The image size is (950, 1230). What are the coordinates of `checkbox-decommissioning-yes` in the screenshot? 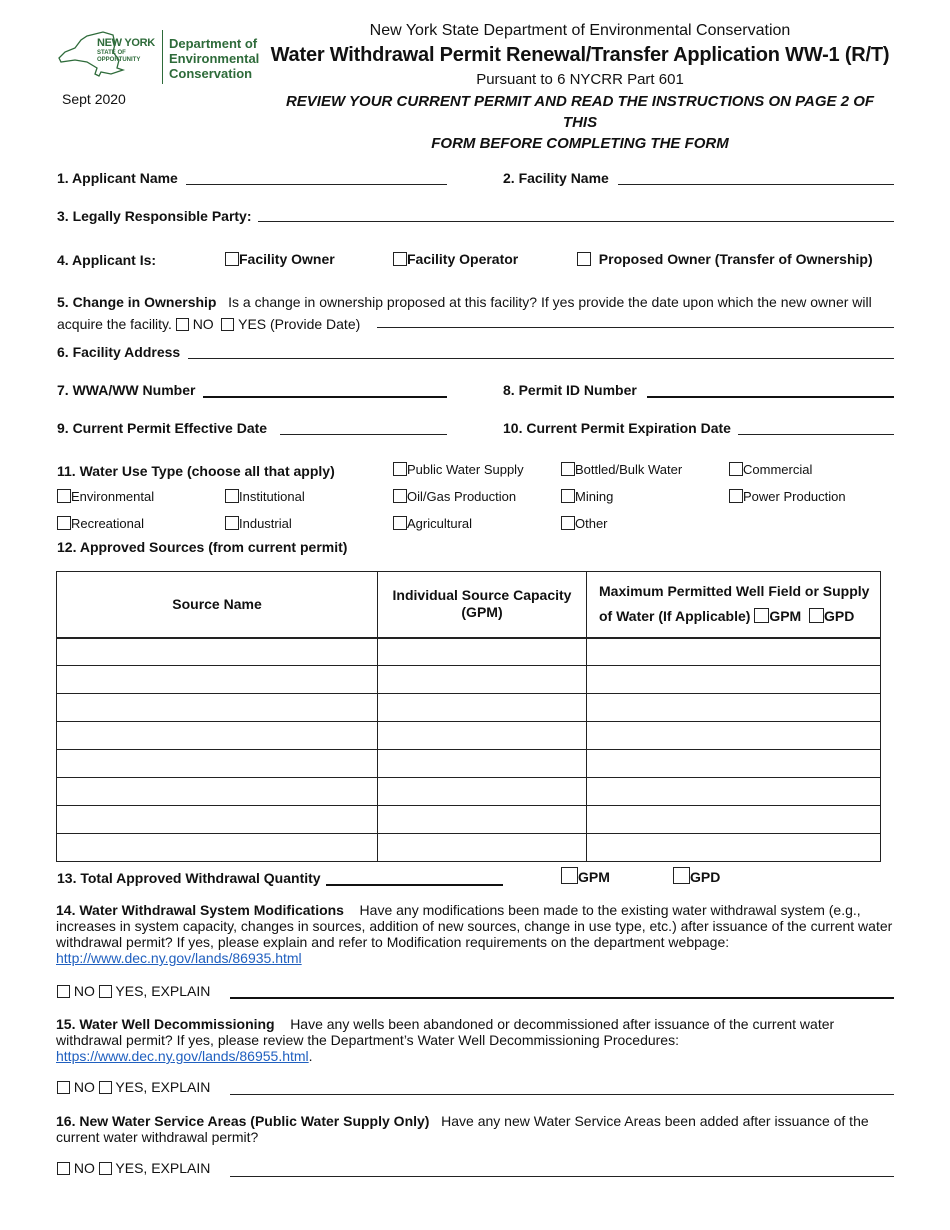 It's located at (105, 1087).